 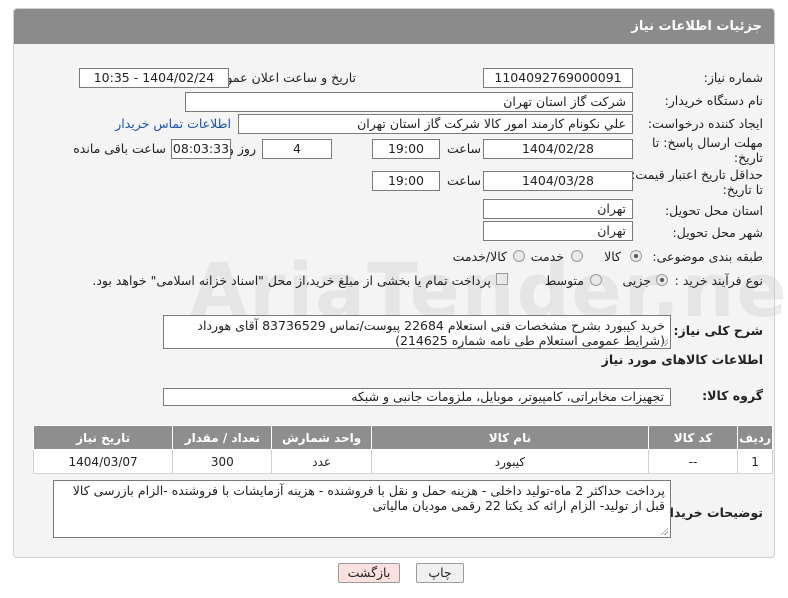 What do you see at coordinates (201, 149) in the screenshot?
I see `time-remaining-field: 08:03:33` at bounding box center [201, 149].